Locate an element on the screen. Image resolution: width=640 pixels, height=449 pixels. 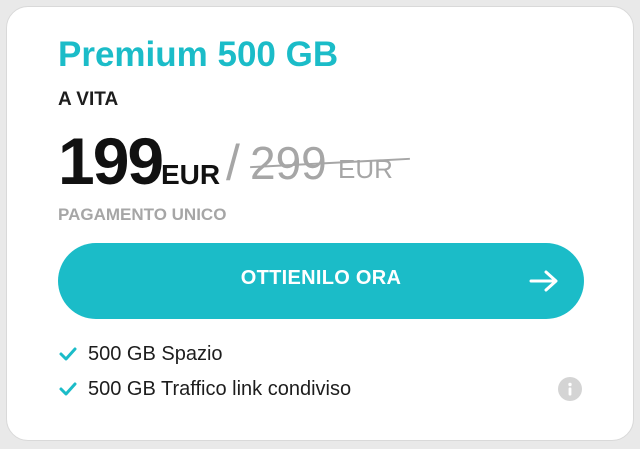
feature-item-storage: 500 GB Spazio is located at coordinates (323, 358).